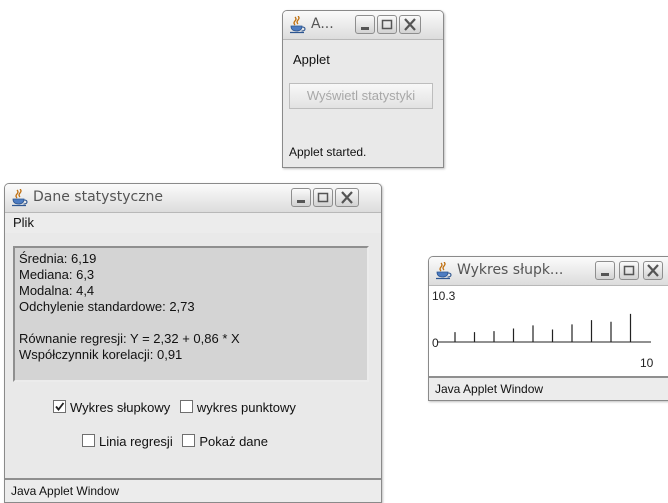 This screenshot has width=668, height=503. I want to click on scatter-chart-label: wykres punktowy, so click(246, 407).